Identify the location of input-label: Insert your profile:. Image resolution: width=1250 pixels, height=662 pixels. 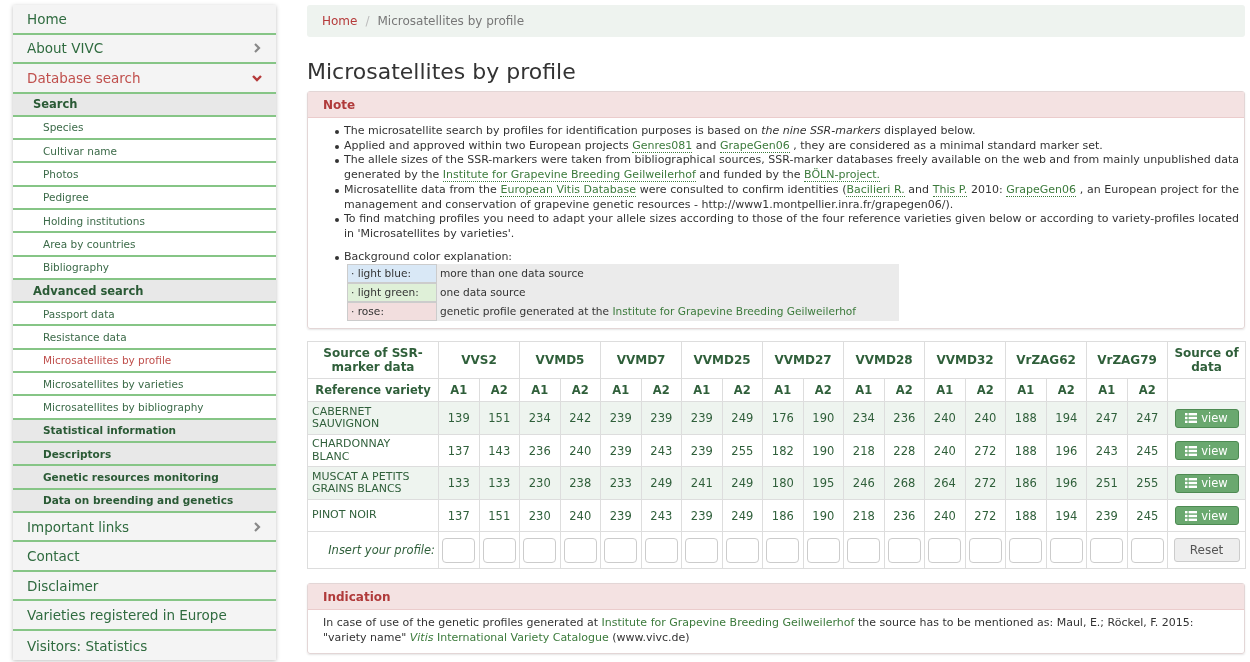
(373, 550).